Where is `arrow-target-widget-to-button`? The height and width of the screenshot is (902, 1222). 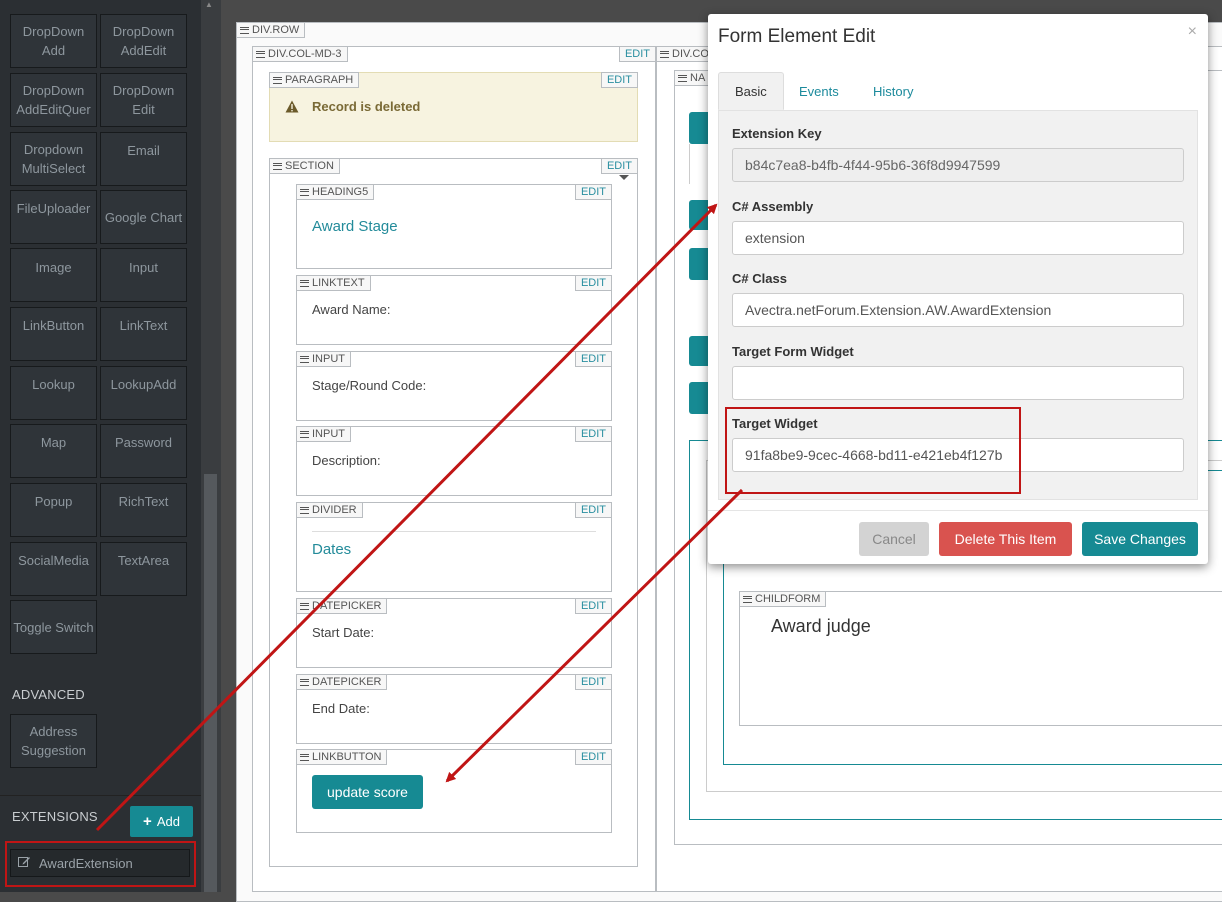
arrow-target-widget-to-button is located at coordinates (594, 635).